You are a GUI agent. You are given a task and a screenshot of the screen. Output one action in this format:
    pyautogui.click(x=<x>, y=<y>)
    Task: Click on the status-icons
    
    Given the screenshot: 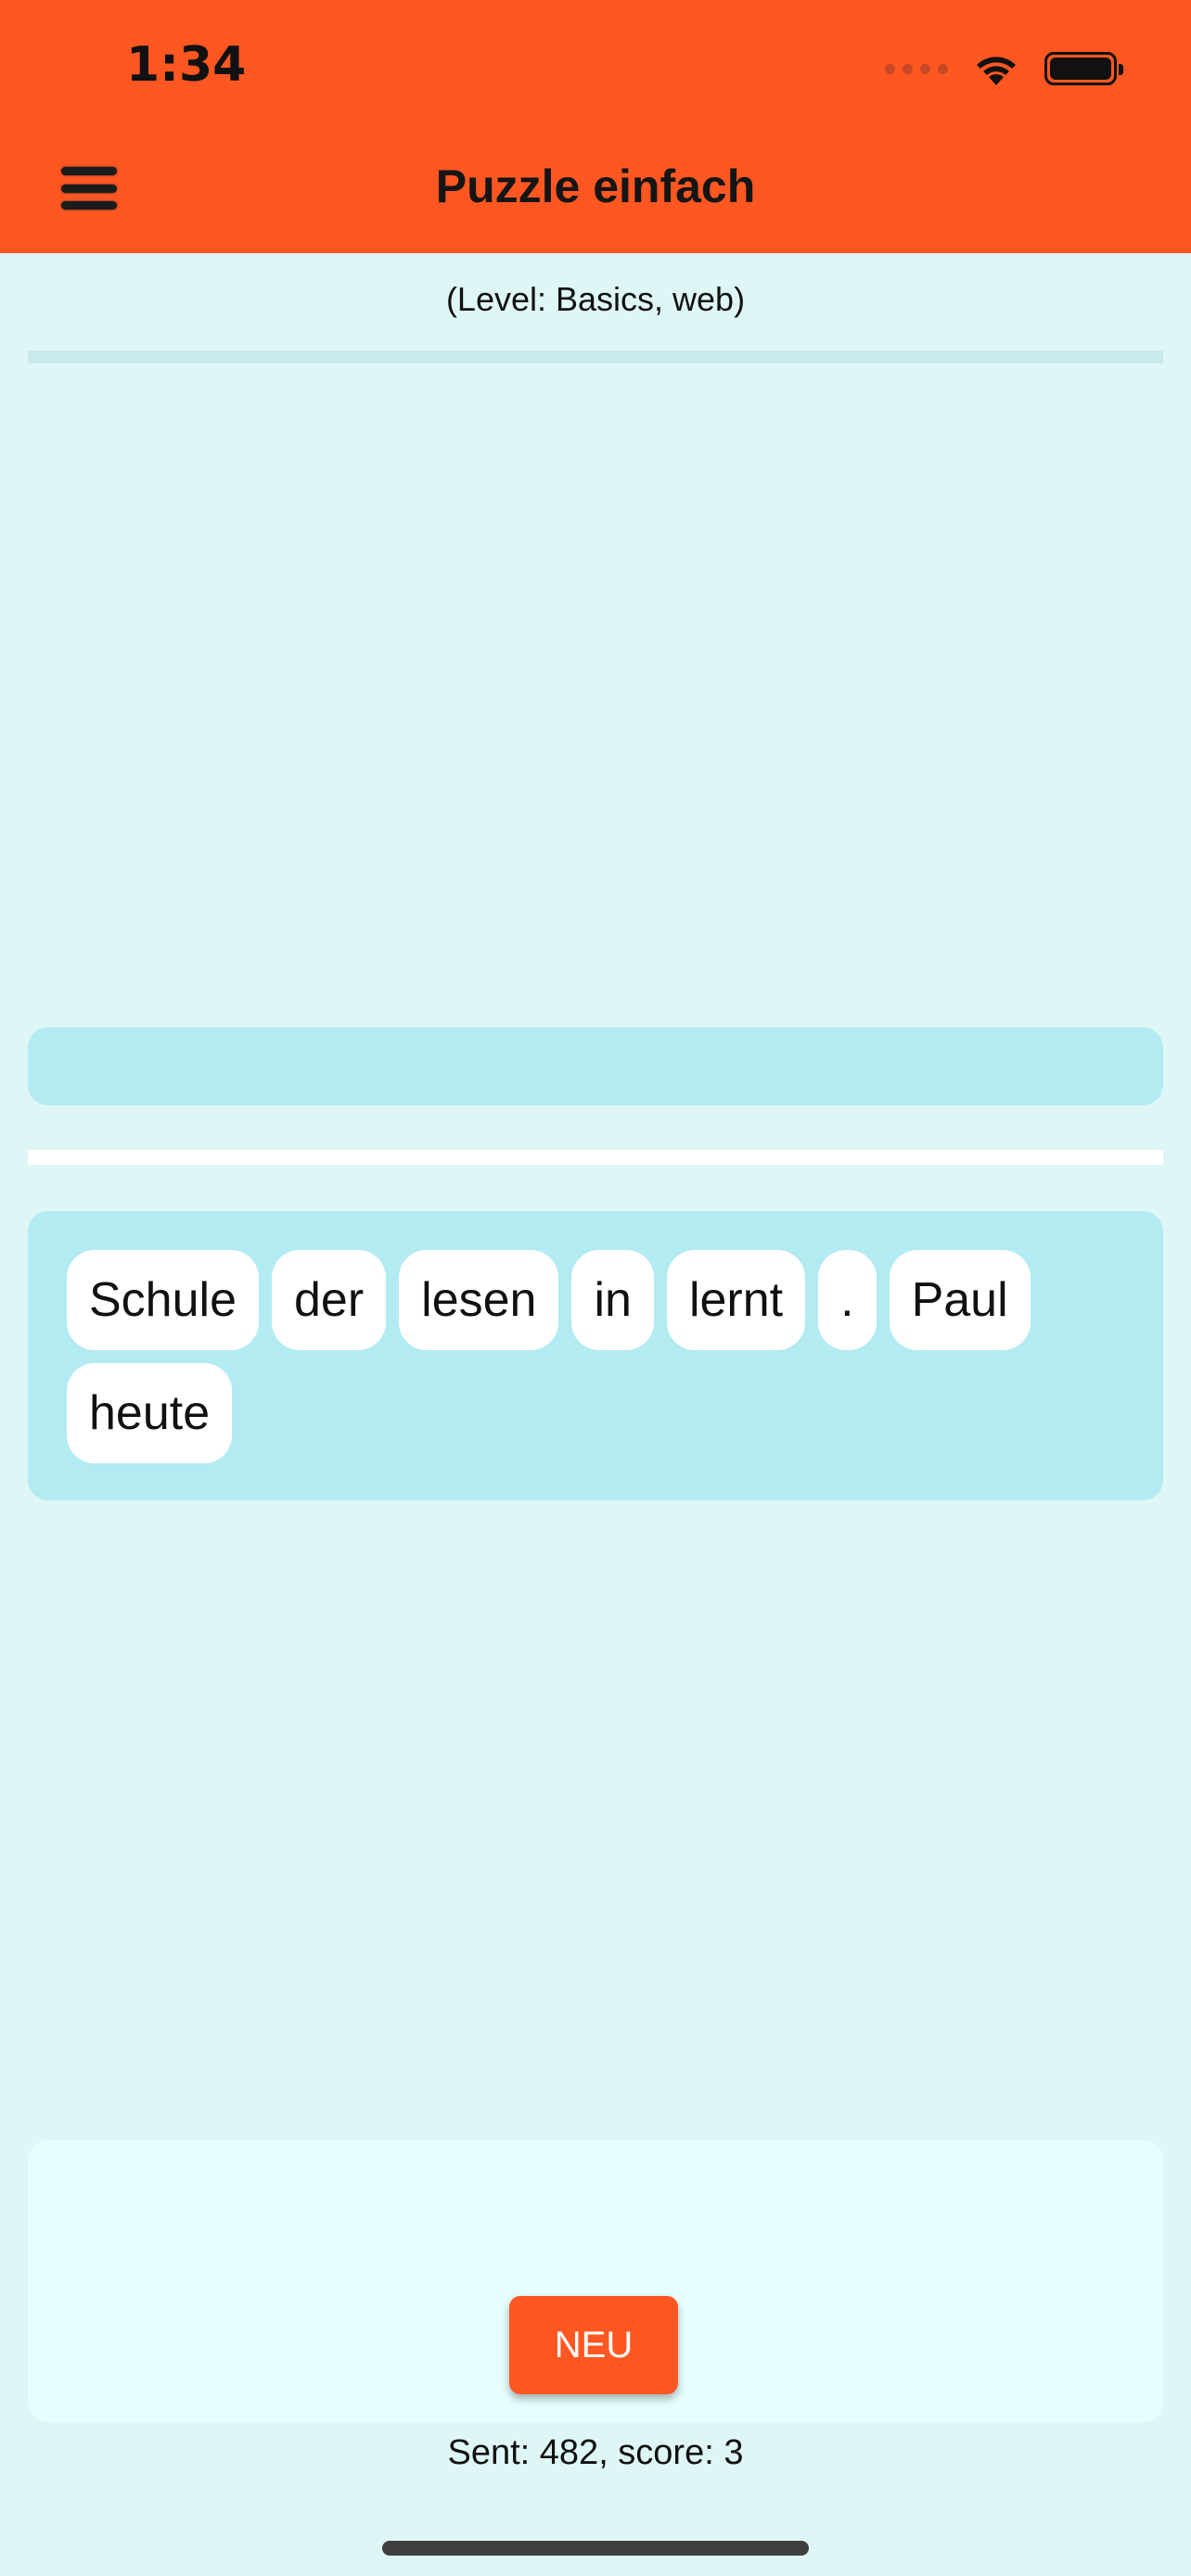 What is the action you would take?
    pyautogui.click(x=1004, y=68)
    